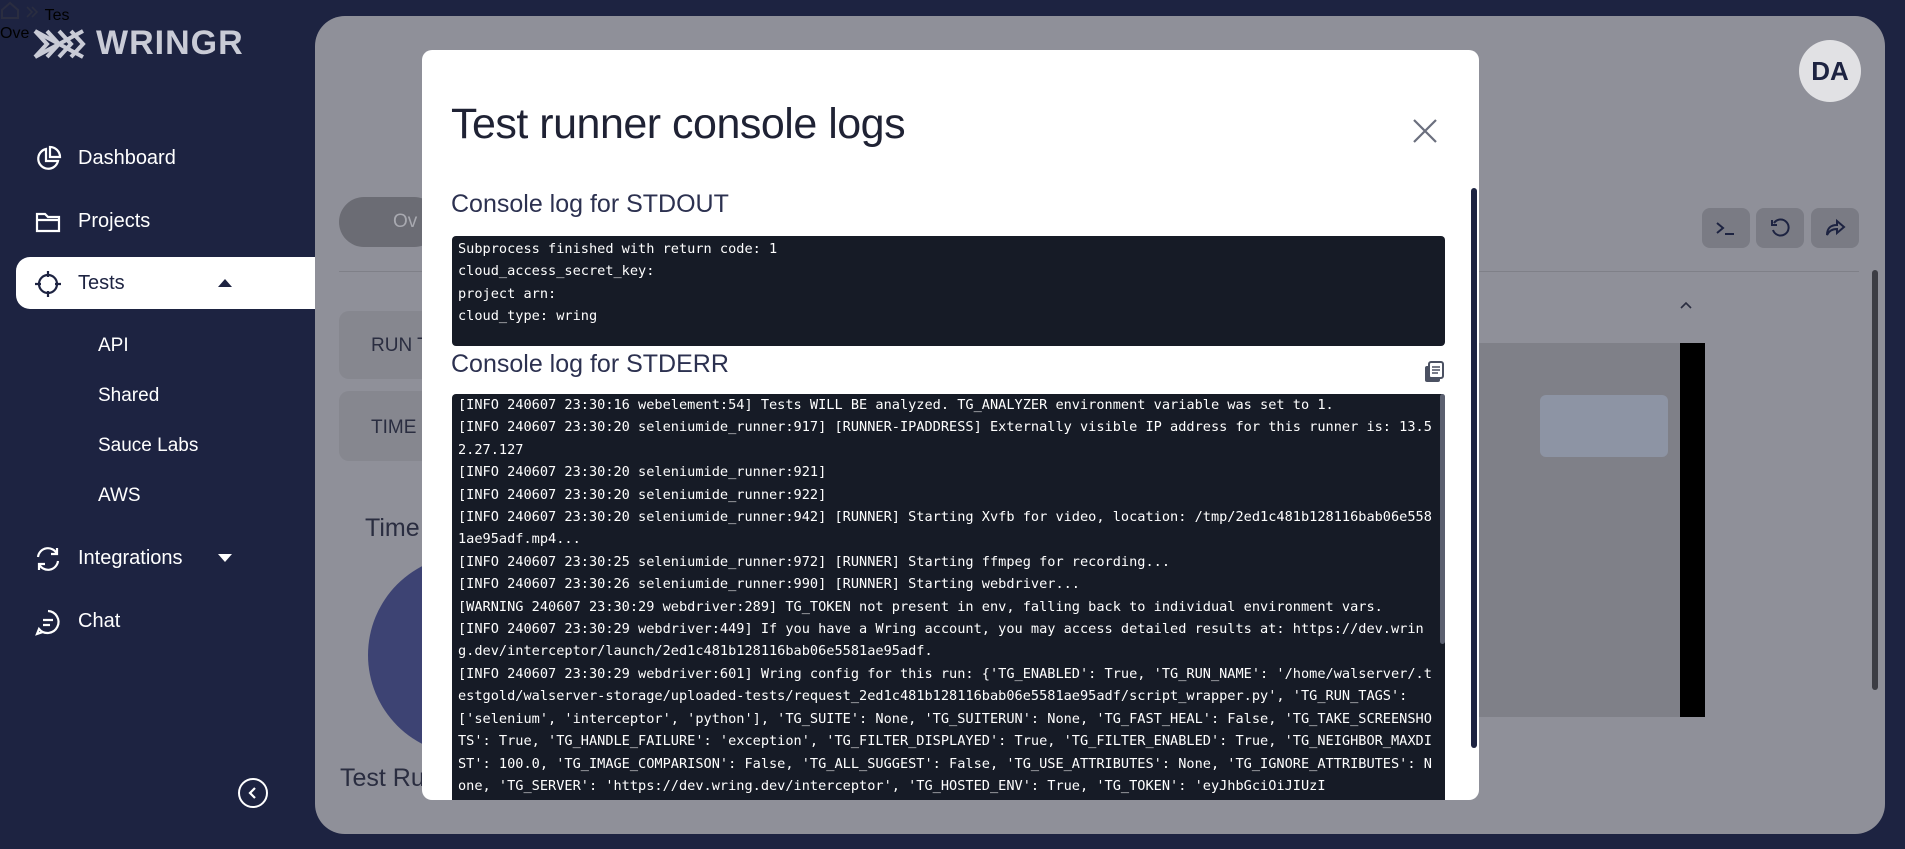 Image resolution: width=1905 pixels, height=849 pixels. What do you see at coordinates (148, 446) in the screenshot?
I see `sidebar-subitem-sauce-labs: Sauce Labs` at bounding box center [148, 446].